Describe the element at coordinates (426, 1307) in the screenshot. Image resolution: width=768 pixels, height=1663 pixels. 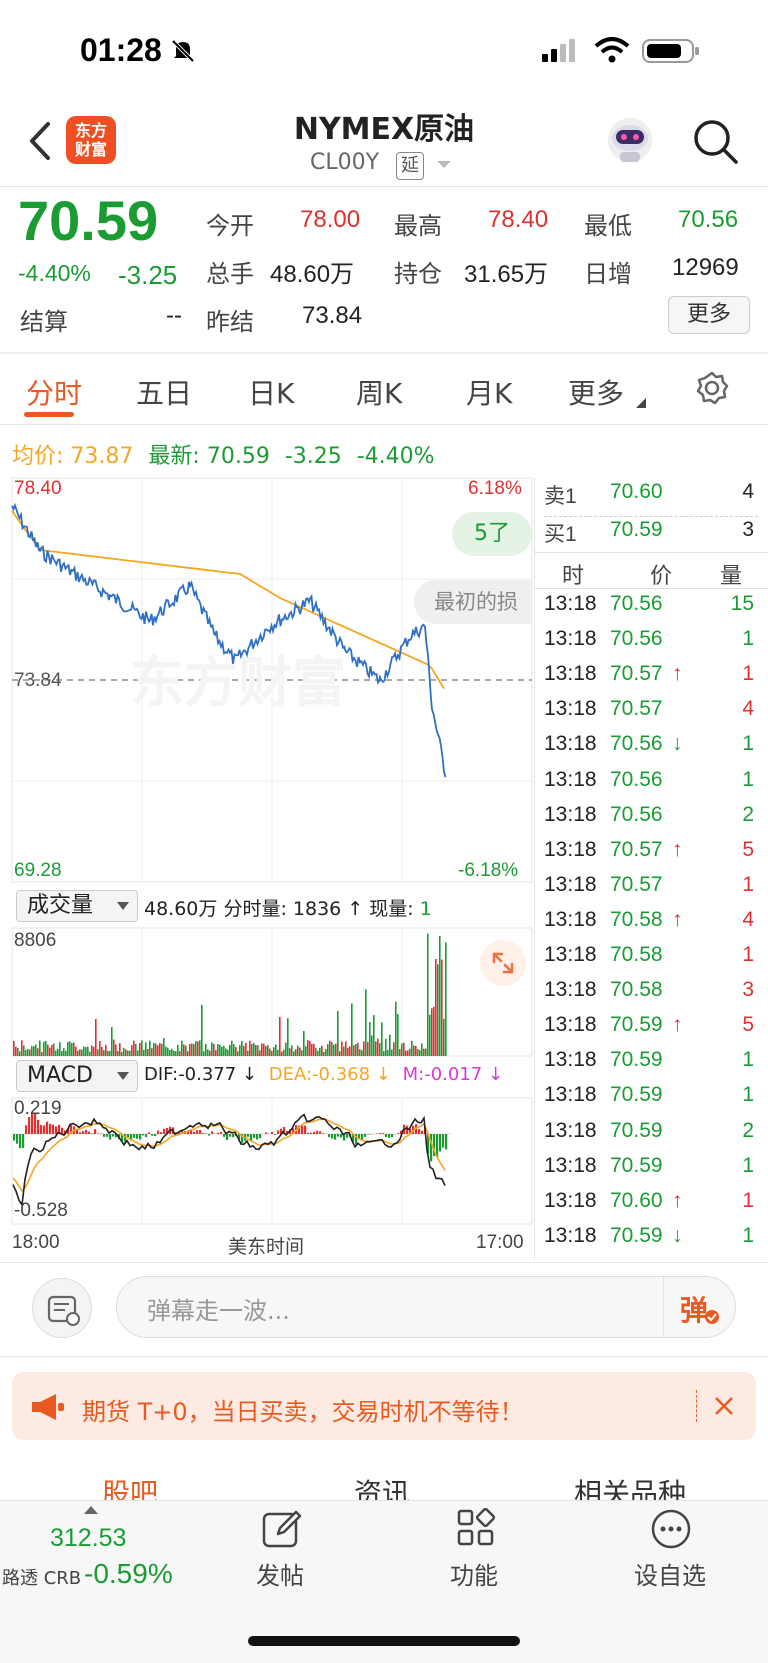
I see `danmu-input: 弹幕走一波... 弹` at that location.